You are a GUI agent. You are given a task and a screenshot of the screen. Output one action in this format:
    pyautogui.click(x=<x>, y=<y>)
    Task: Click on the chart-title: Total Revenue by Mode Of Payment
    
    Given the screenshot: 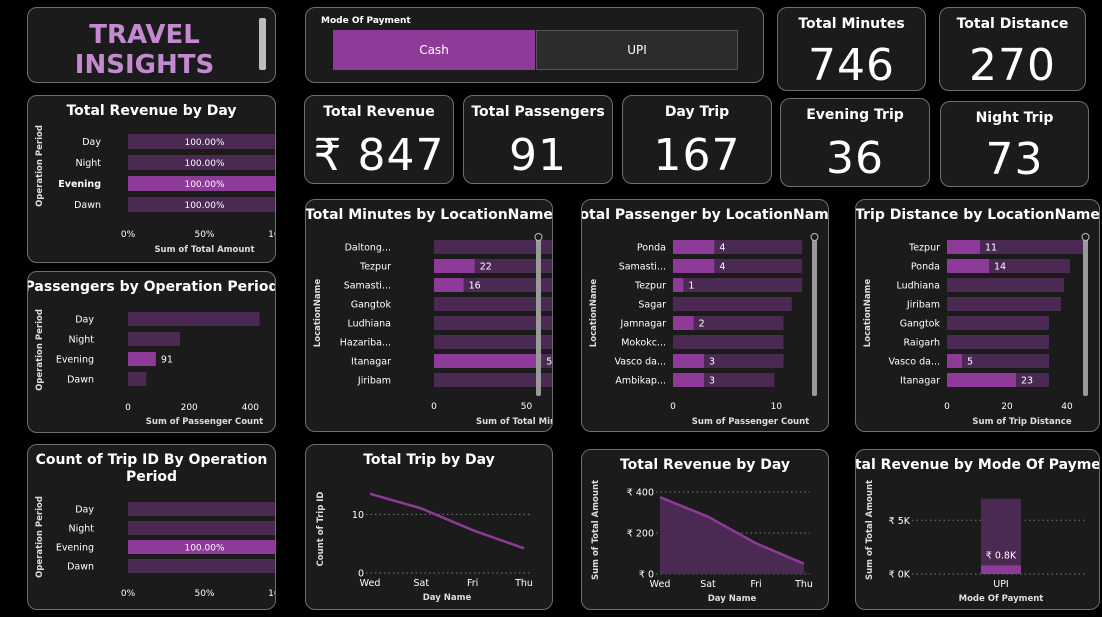 What is the action you would take?
    pyautogui.click(x=977, y=465)
    